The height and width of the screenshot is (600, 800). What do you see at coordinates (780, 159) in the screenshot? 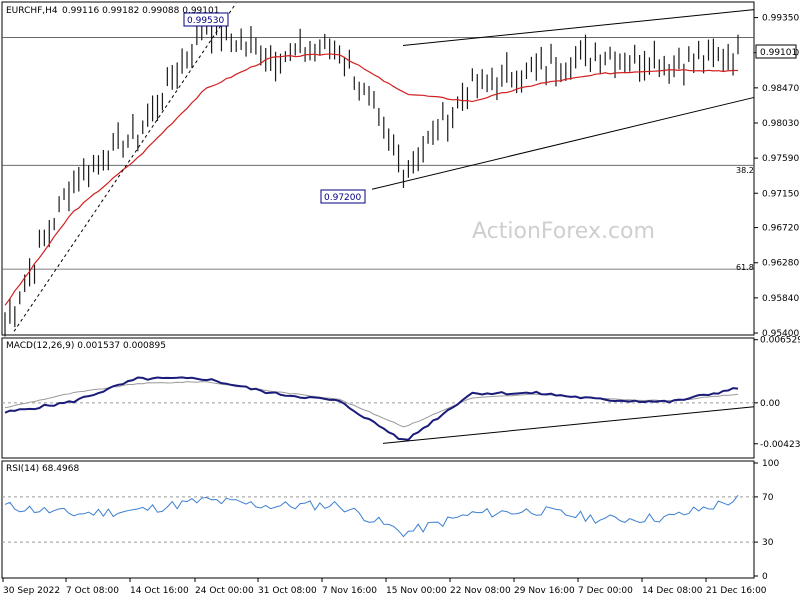
I see `price-tick-label: 0.97590` at bounding box center [780, 159].